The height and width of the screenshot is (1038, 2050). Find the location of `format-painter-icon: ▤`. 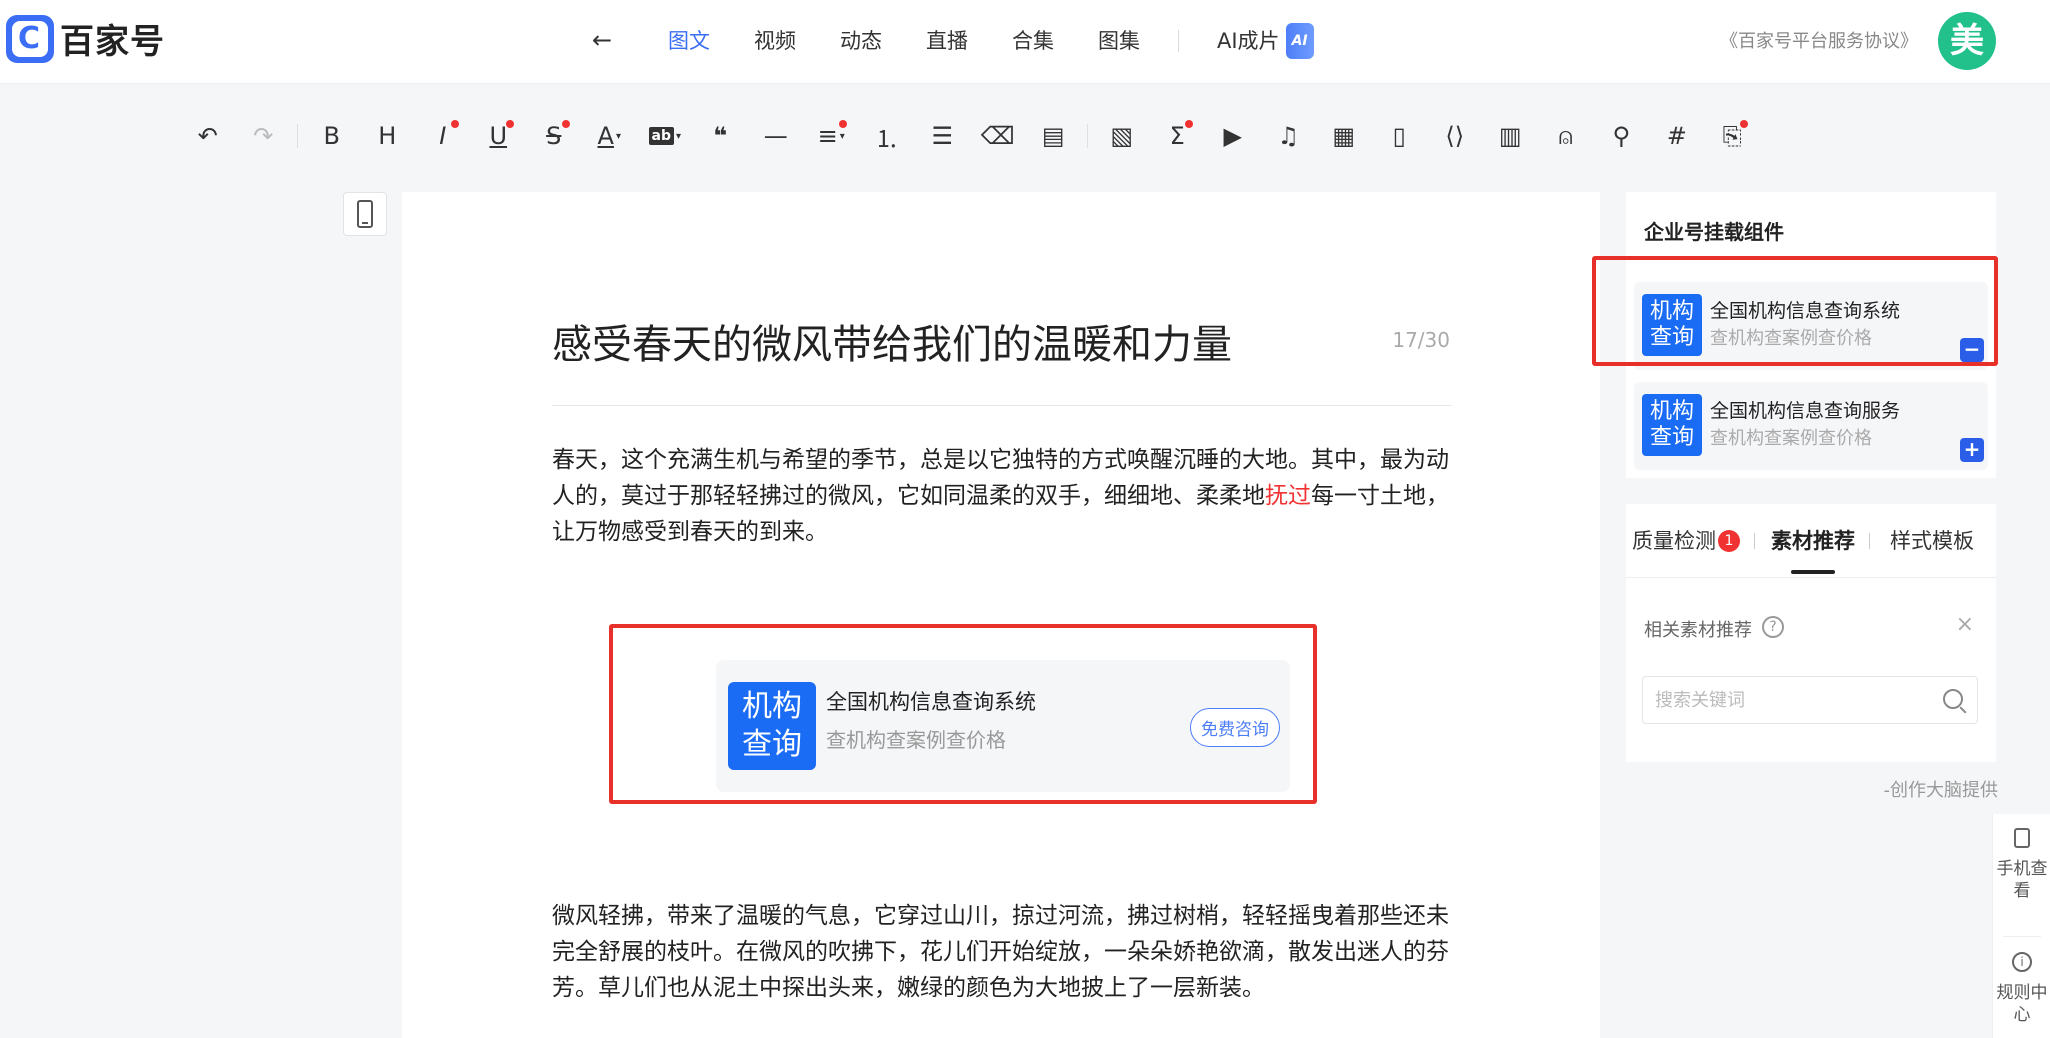

format-painter-icon: ▤ is located at coordinates (1053, 136).